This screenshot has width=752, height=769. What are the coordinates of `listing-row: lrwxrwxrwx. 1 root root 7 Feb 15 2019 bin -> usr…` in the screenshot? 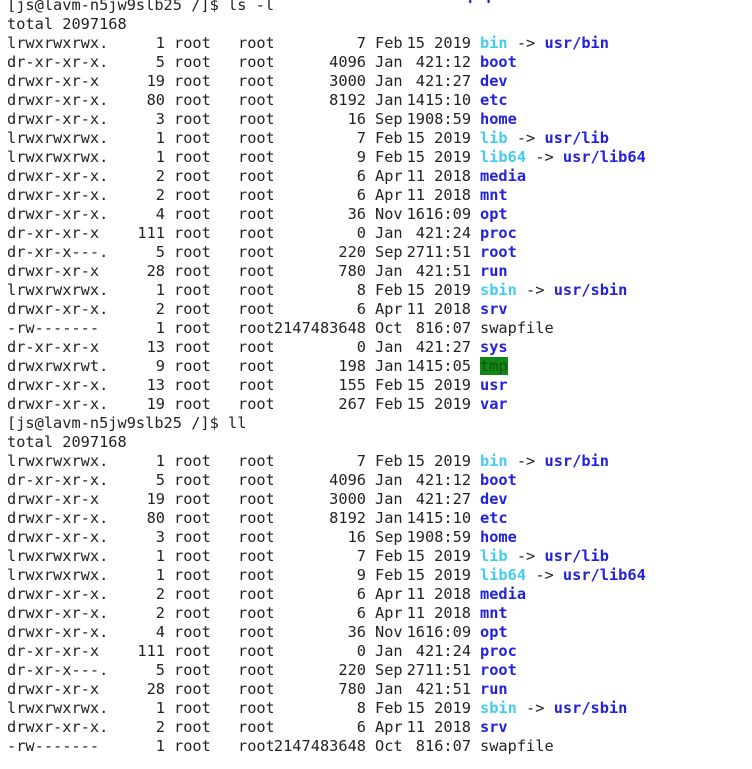 It's located at (379, 43).